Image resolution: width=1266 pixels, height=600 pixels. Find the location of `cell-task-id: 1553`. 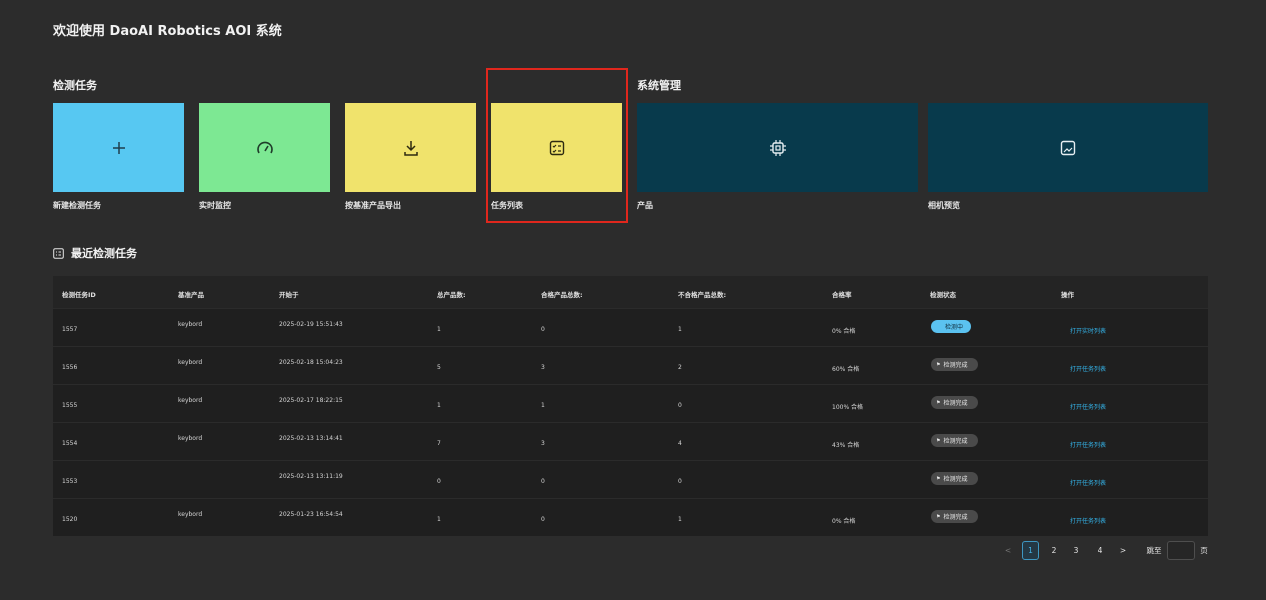

cell-task-id: 1553 is located at coordinates (70, 481).